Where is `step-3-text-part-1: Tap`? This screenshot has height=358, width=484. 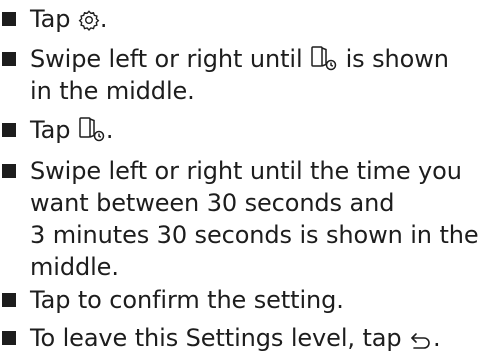 step-3-text-part-1: Tap is located at coordinates (50, 130).